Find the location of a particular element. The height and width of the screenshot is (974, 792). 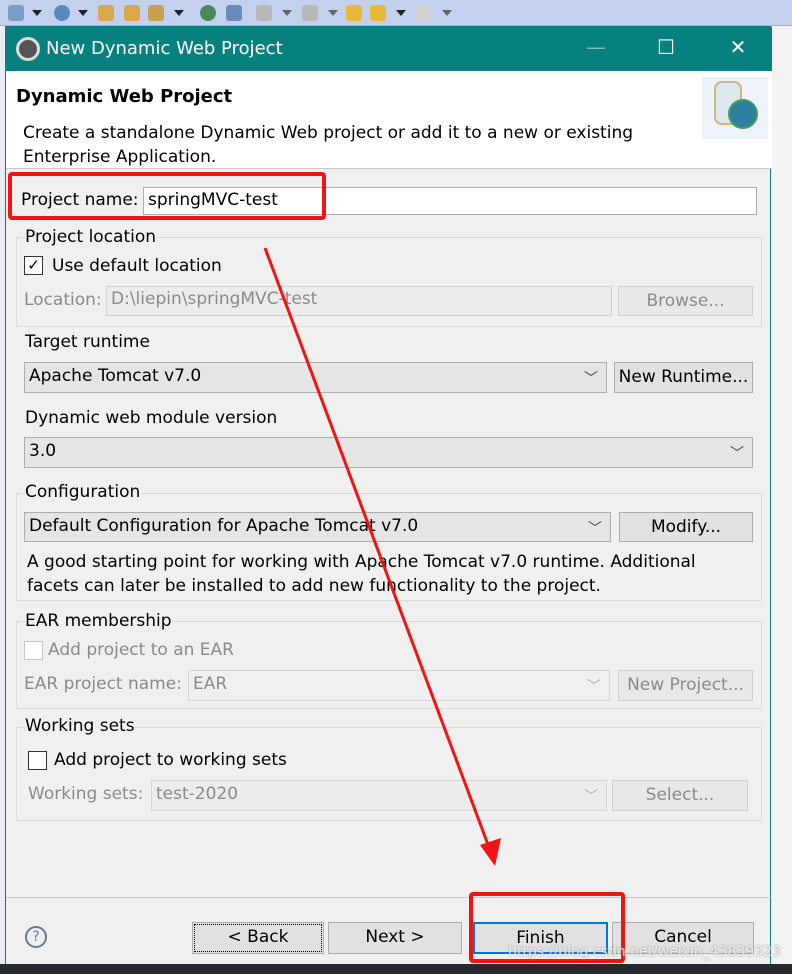

watermark: https://blog.csdn.net/weixin_43839323 is located at coordinates (645, 952).